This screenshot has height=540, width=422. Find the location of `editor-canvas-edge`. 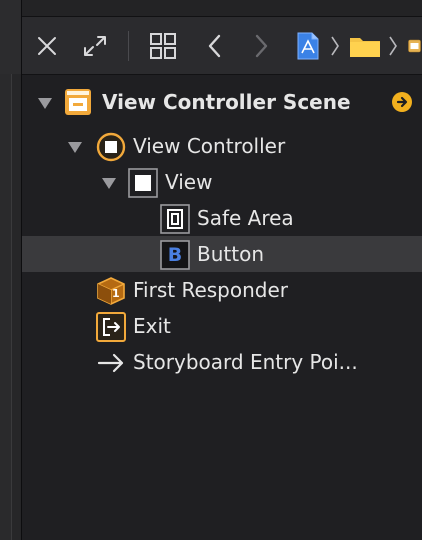

editor-canvas-edge is located at coordinates (11, 270).